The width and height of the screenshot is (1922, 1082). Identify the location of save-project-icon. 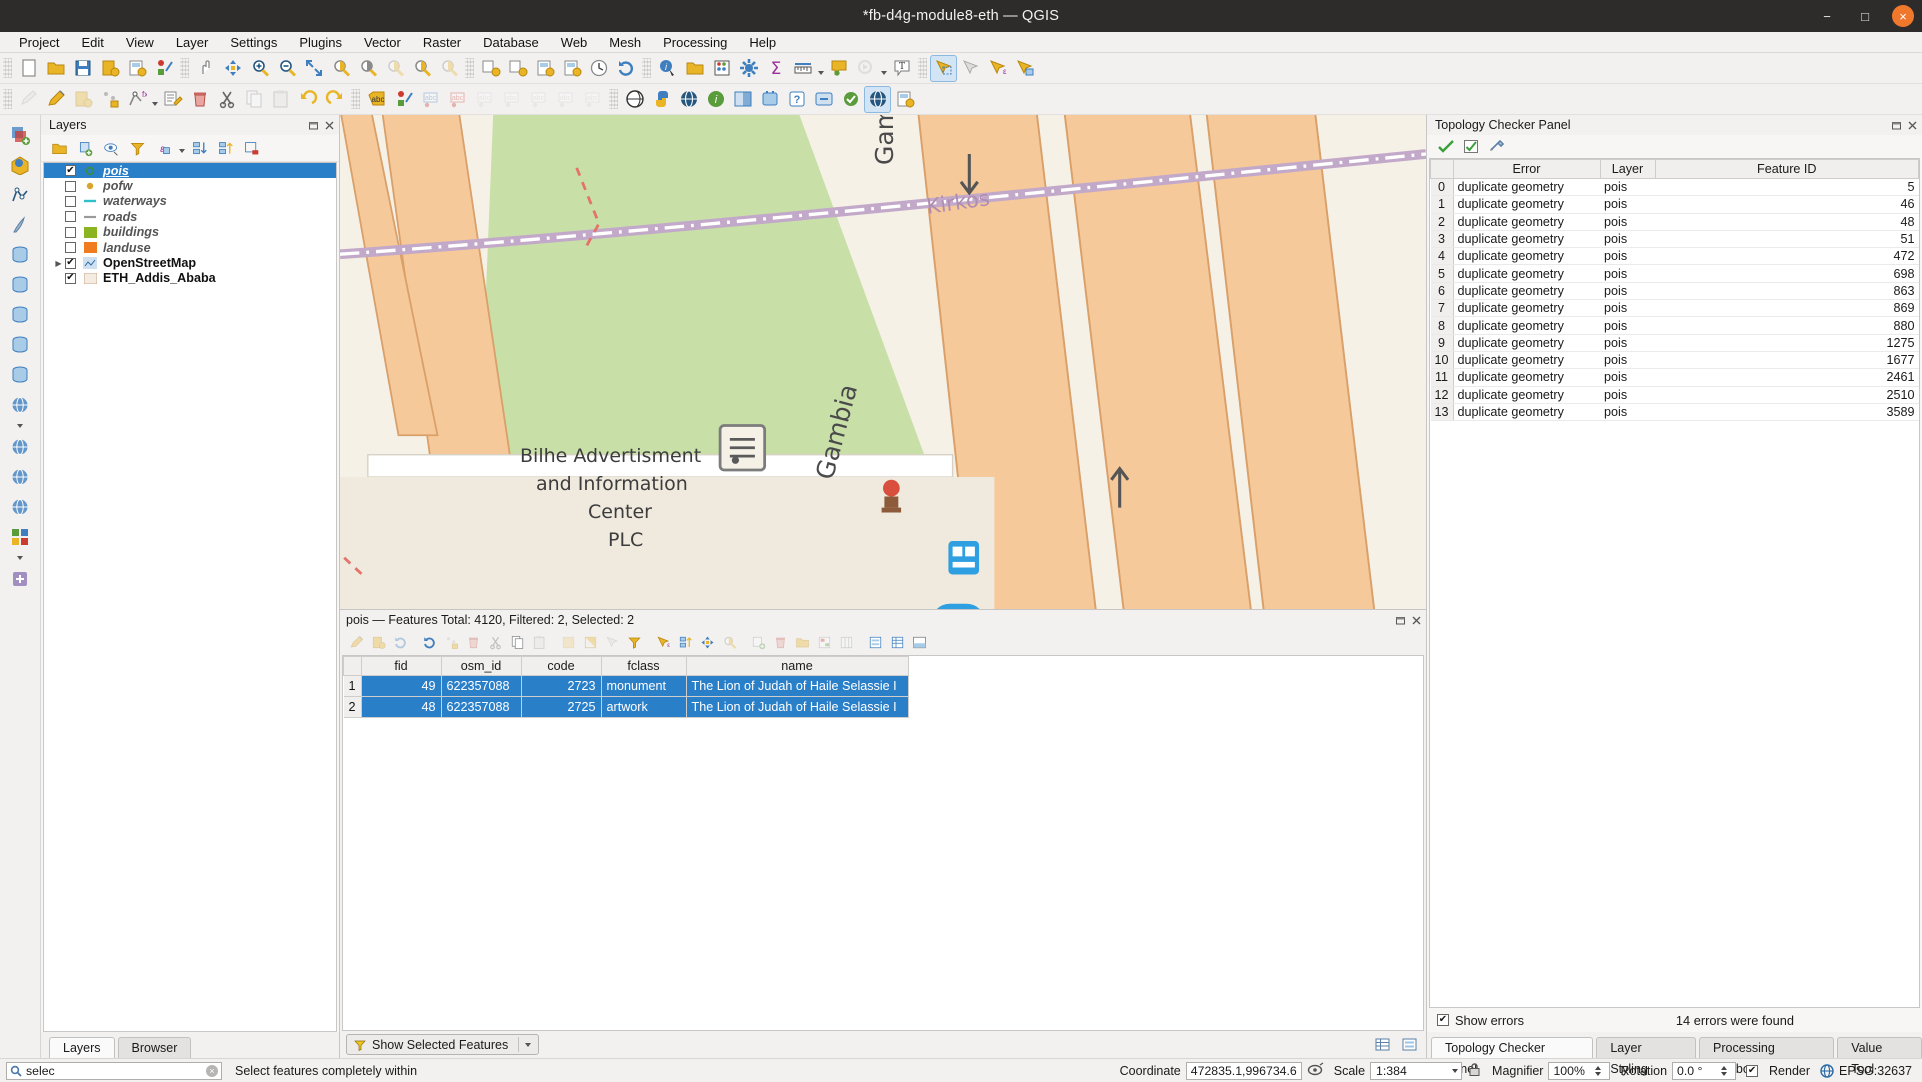
(82, 68).